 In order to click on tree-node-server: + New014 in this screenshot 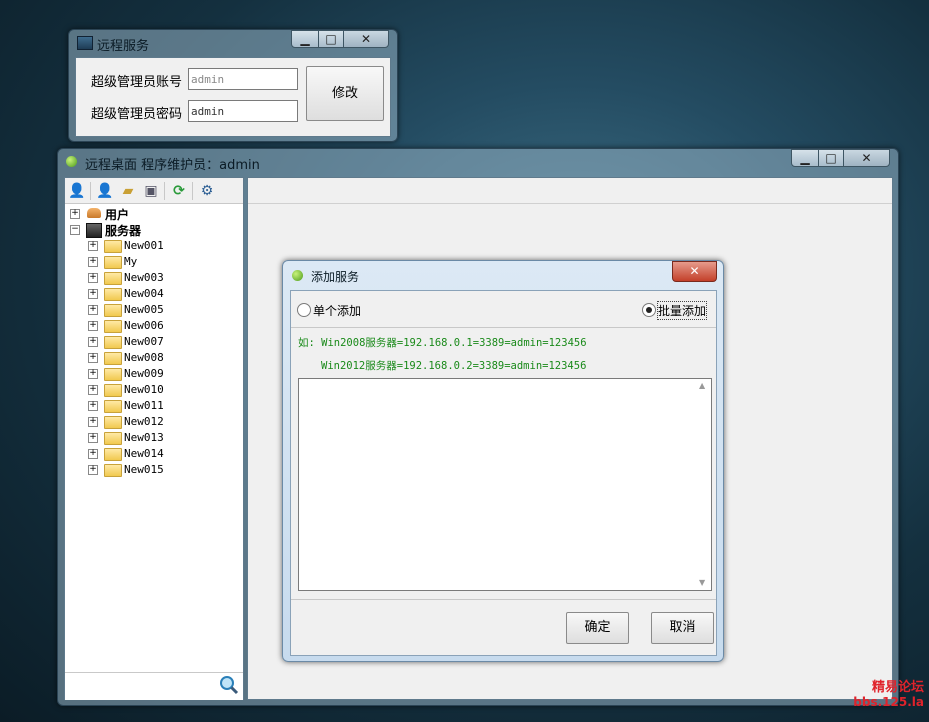, I will do `click(150, 454)`.